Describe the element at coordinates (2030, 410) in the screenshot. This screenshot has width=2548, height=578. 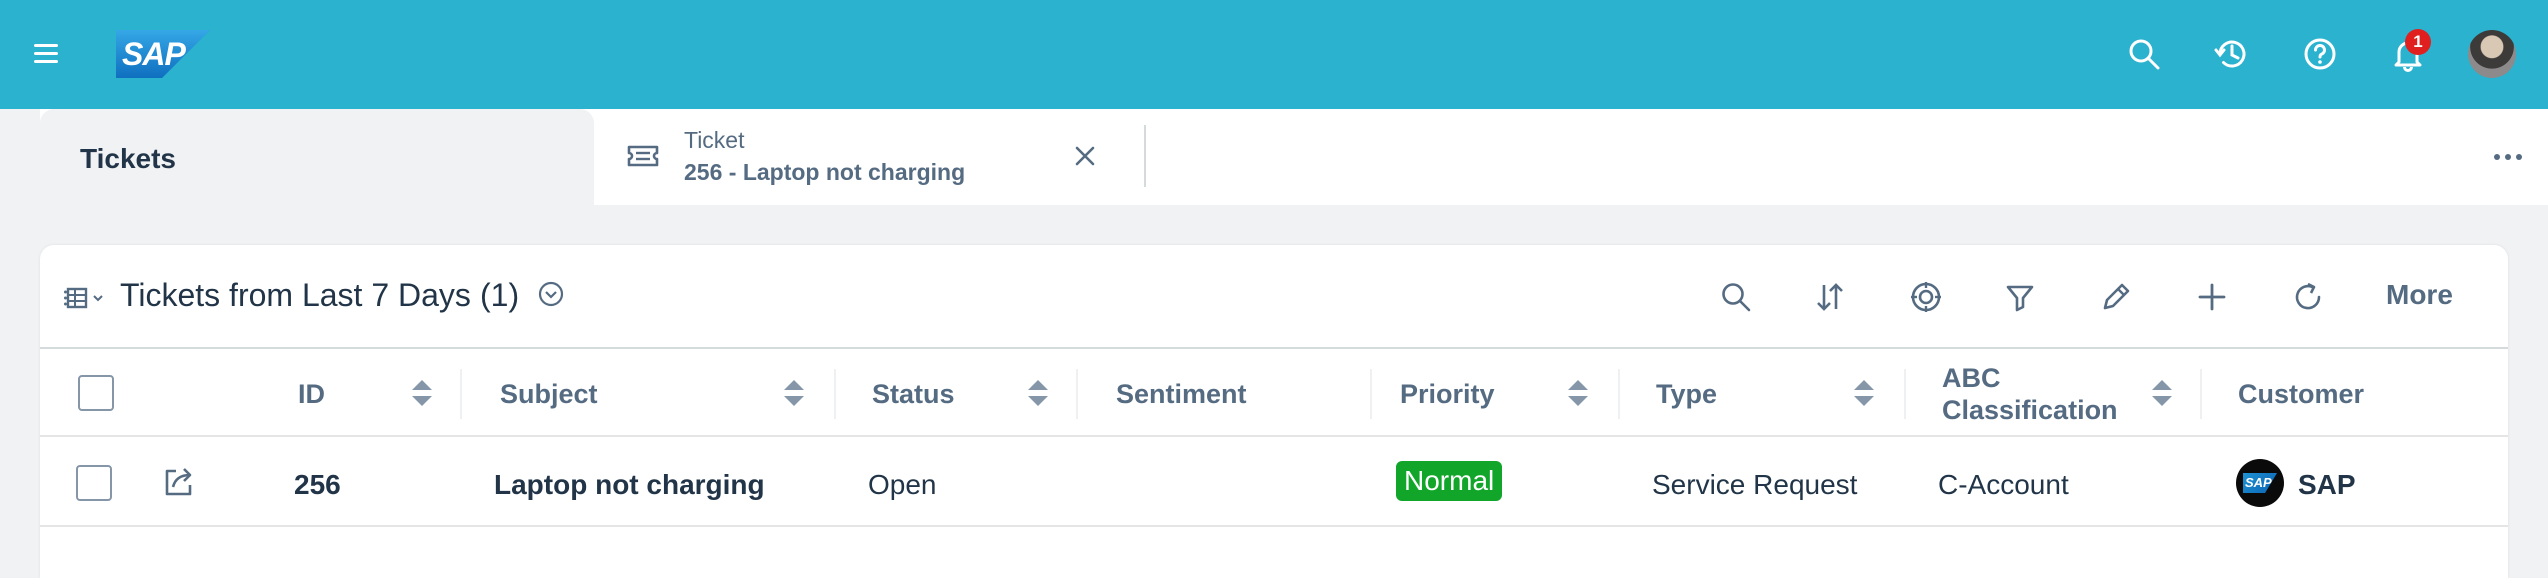
I see `col-abc-line2: Classification` at that location.